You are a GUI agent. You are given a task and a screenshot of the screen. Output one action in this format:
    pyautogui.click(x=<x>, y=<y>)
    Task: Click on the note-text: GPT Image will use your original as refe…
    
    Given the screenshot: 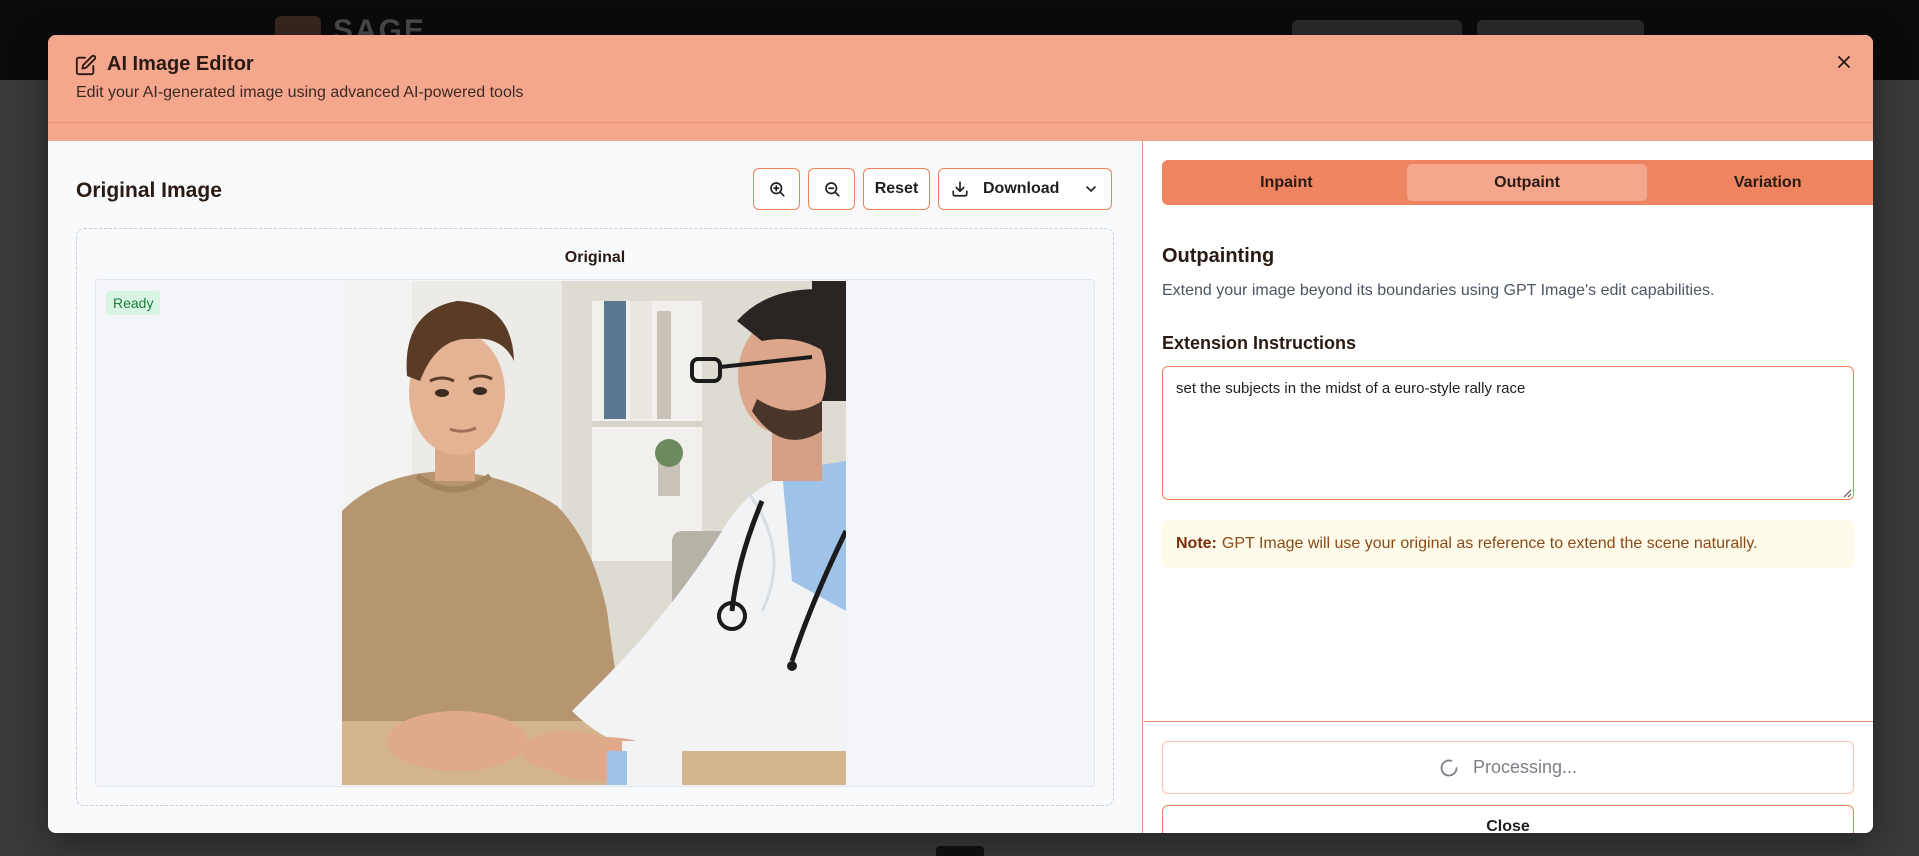 What is the action you would take?
    pyautogui.click(x=1489, y=543)
    